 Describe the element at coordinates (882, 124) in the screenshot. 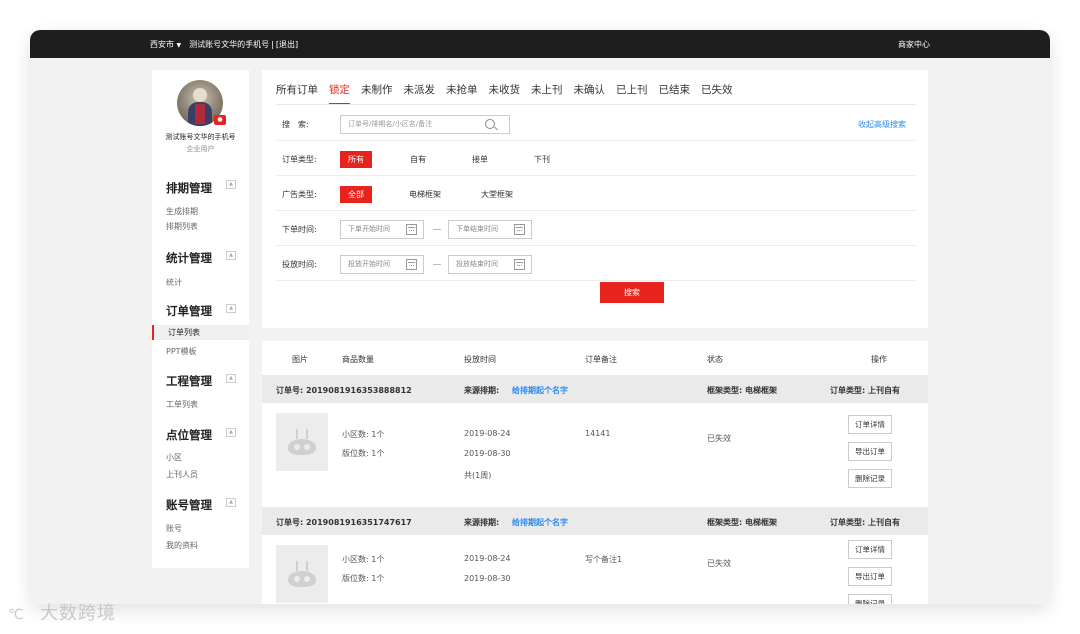

I see `toggle-advanced-search-link: 收起高级搜索` at that location.